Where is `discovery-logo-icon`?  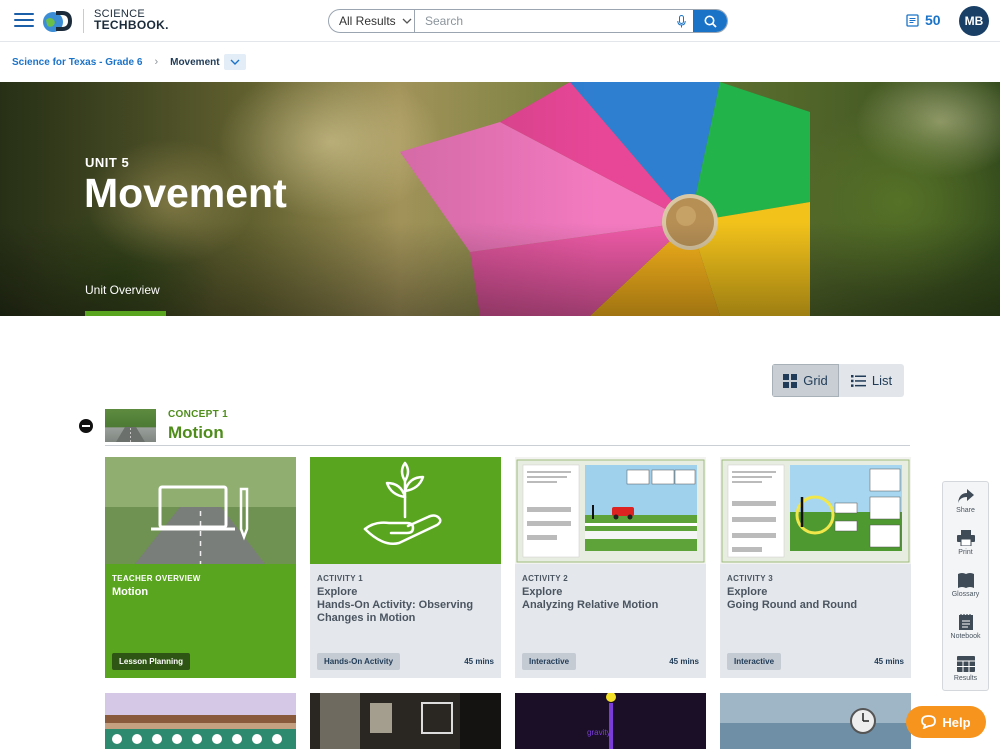 discovery-logo-icon is located at coordinates (59, 21).